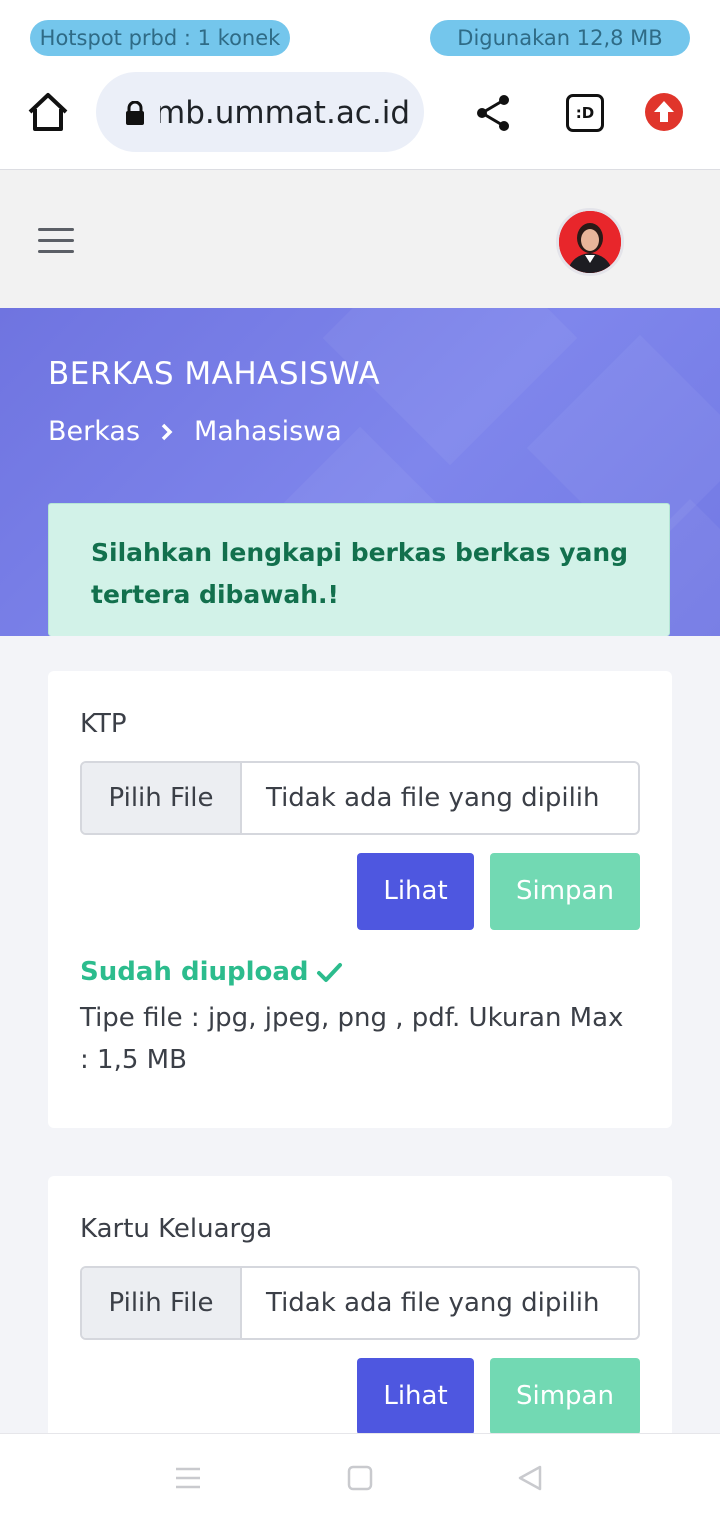 This screenshot has height=1521, width=720. I want to click on home-square-icon, so click(360, 1478).